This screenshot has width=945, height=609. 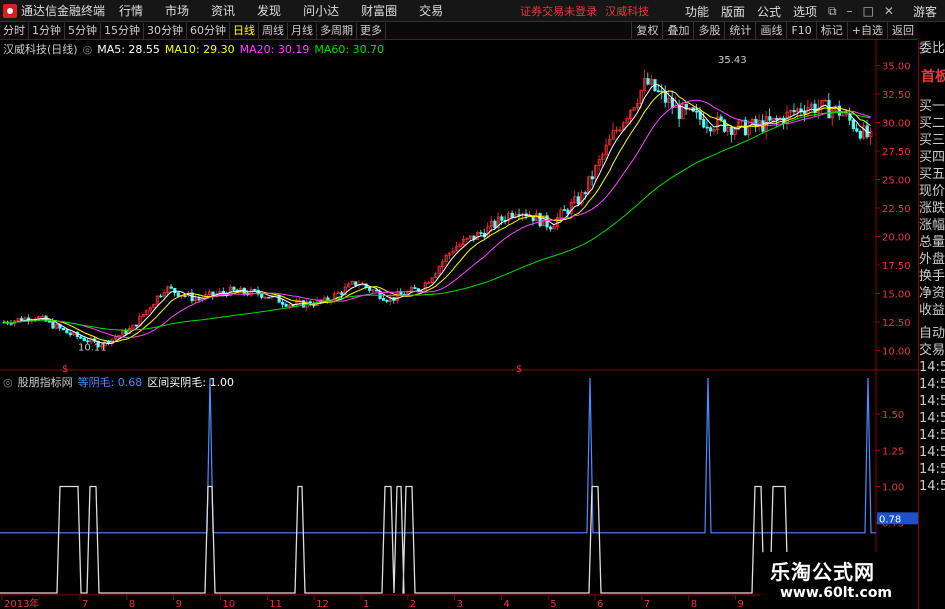 What do you see at coordinates (83, 30) in the screenshot?
I see `tab-5min: 5分钟` at bounding box center [83, 30].